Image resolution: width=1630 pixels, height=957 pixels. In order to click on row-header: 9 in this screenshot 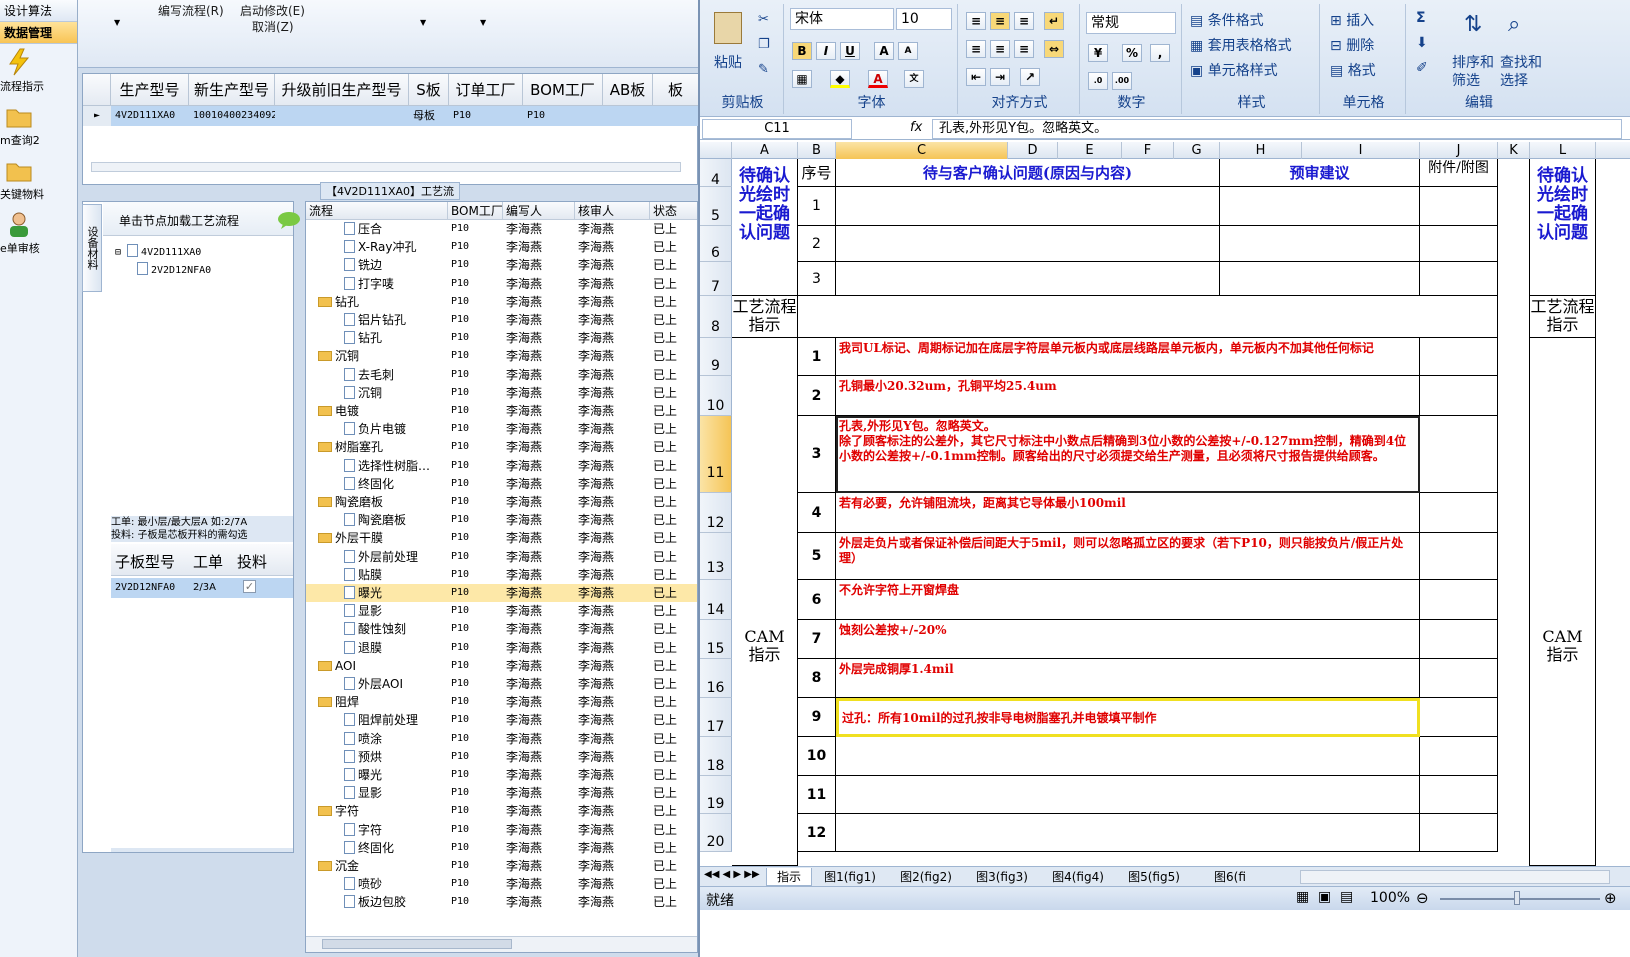, I will do `click(716, 357)`.